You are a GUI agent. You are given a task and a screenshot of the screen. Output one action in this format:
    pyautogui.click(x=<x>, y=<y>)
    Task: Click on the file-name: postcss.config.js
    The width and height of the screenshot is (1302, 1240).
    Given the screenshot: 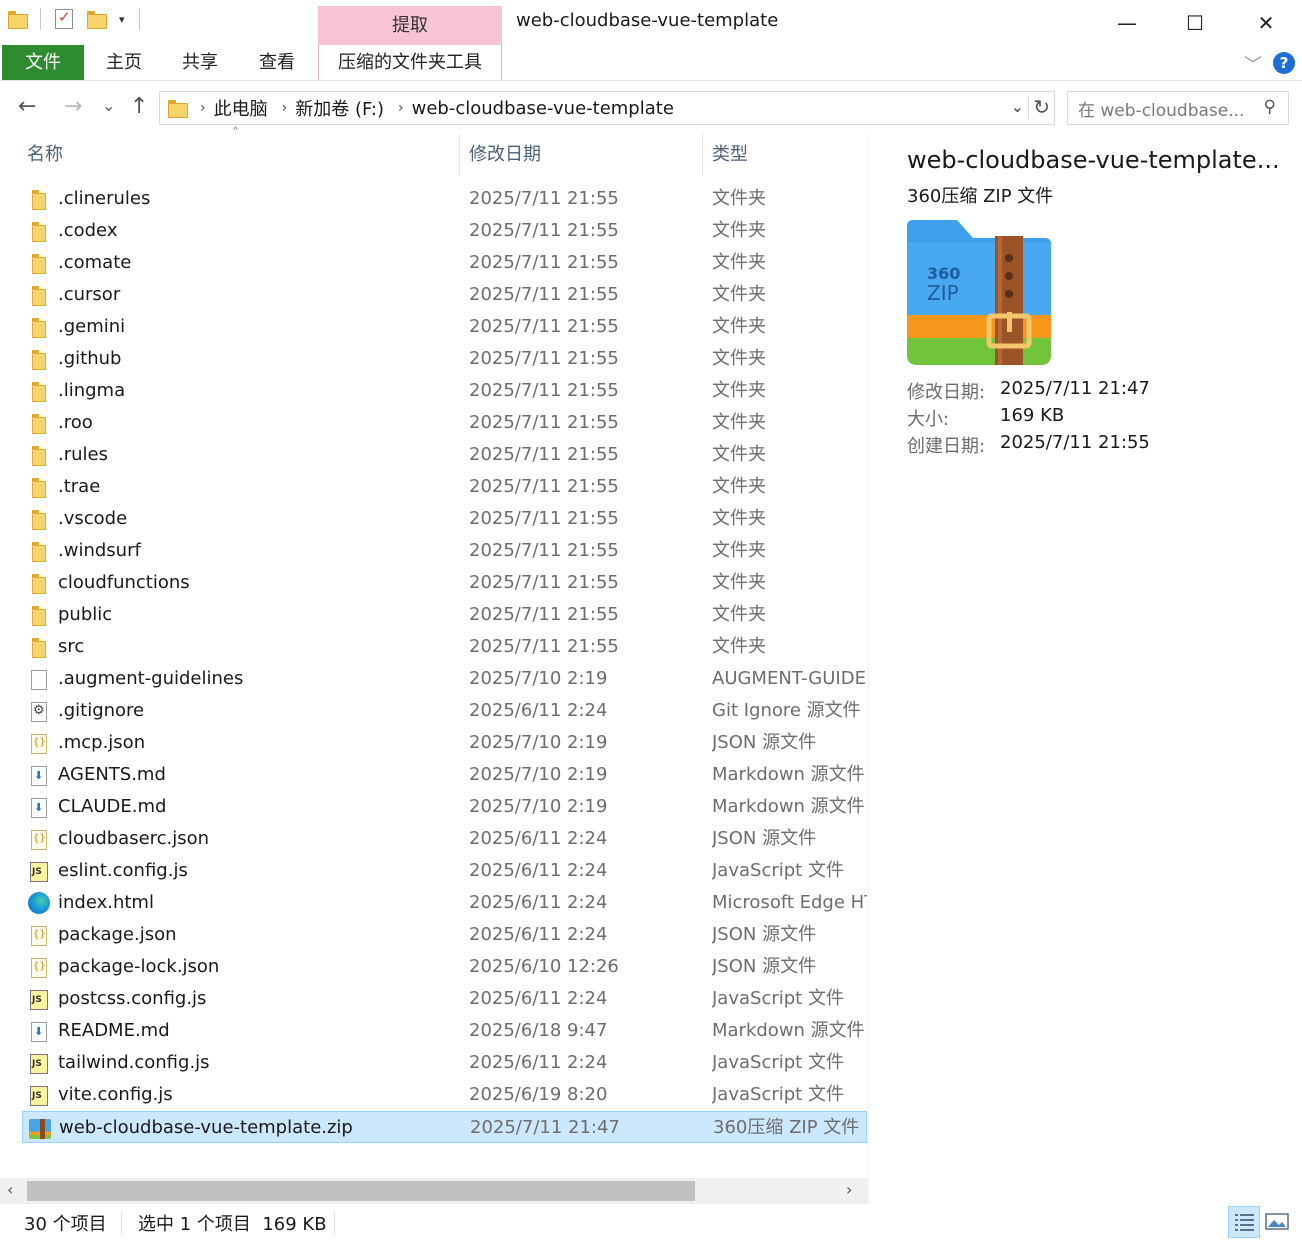 What is the action you would take?
    pyautogui.click(x=132, y=999)
    